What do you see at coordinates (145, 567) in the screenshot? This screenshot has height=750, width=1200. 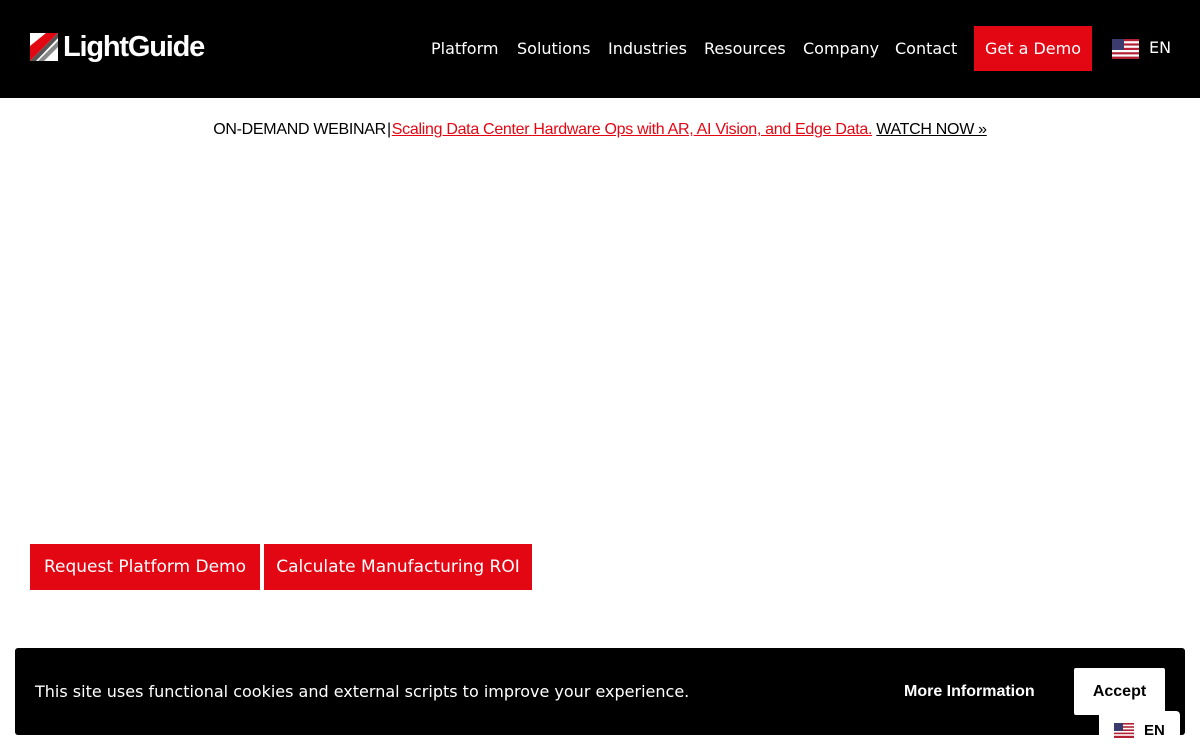 I see `request-demo-button: Request Platform Demo` at bounding box center [145, 567].